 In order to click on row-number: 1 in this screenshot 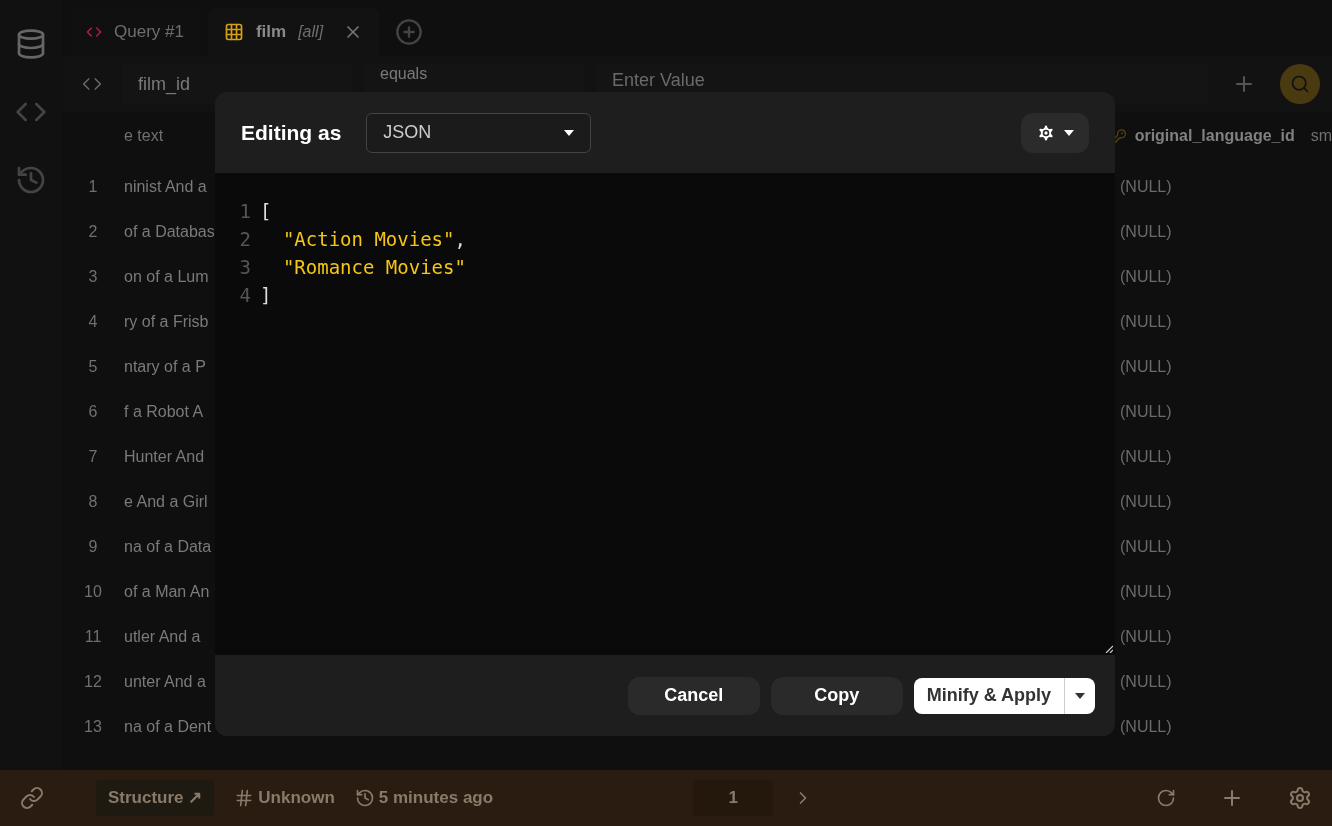, I will do `click(93, 186)`.